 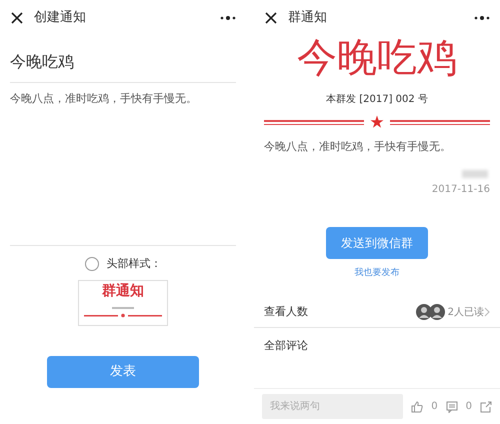 What do you see at coordinates (91, 263) in the screenshot?
I see `radio-button` at bounding box center [91, 263].